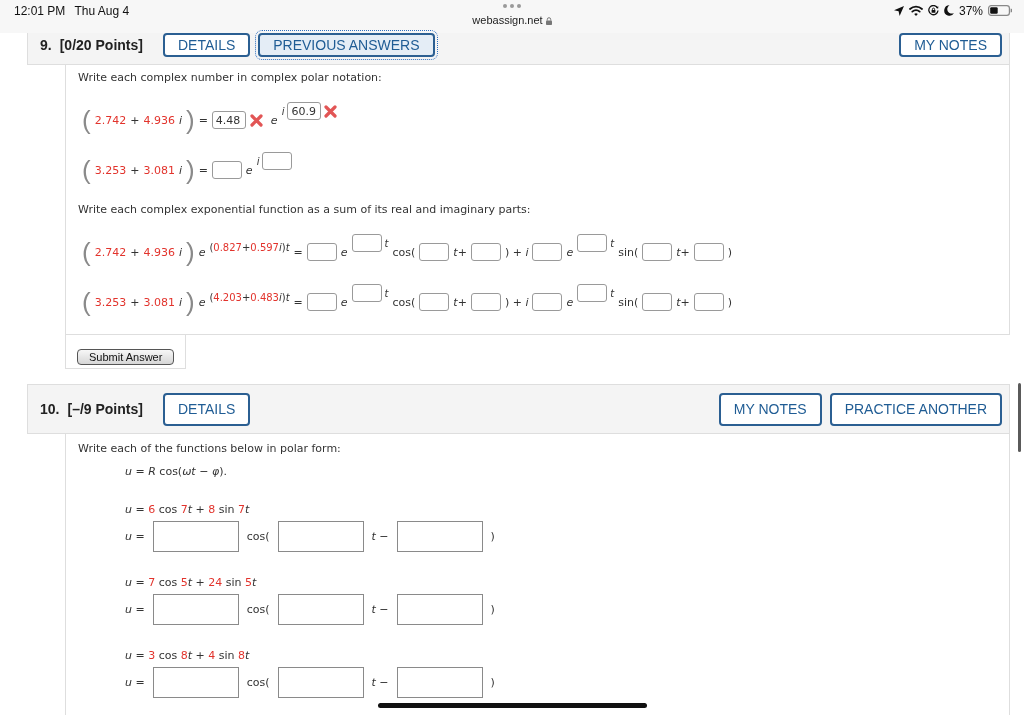 Image resolution: width=1024 pixels, height=715 pixels. What do you see at coordinates (159, 252) in the screenshot?
I see `given-number: 4.936` at bounding box center [159, 252].